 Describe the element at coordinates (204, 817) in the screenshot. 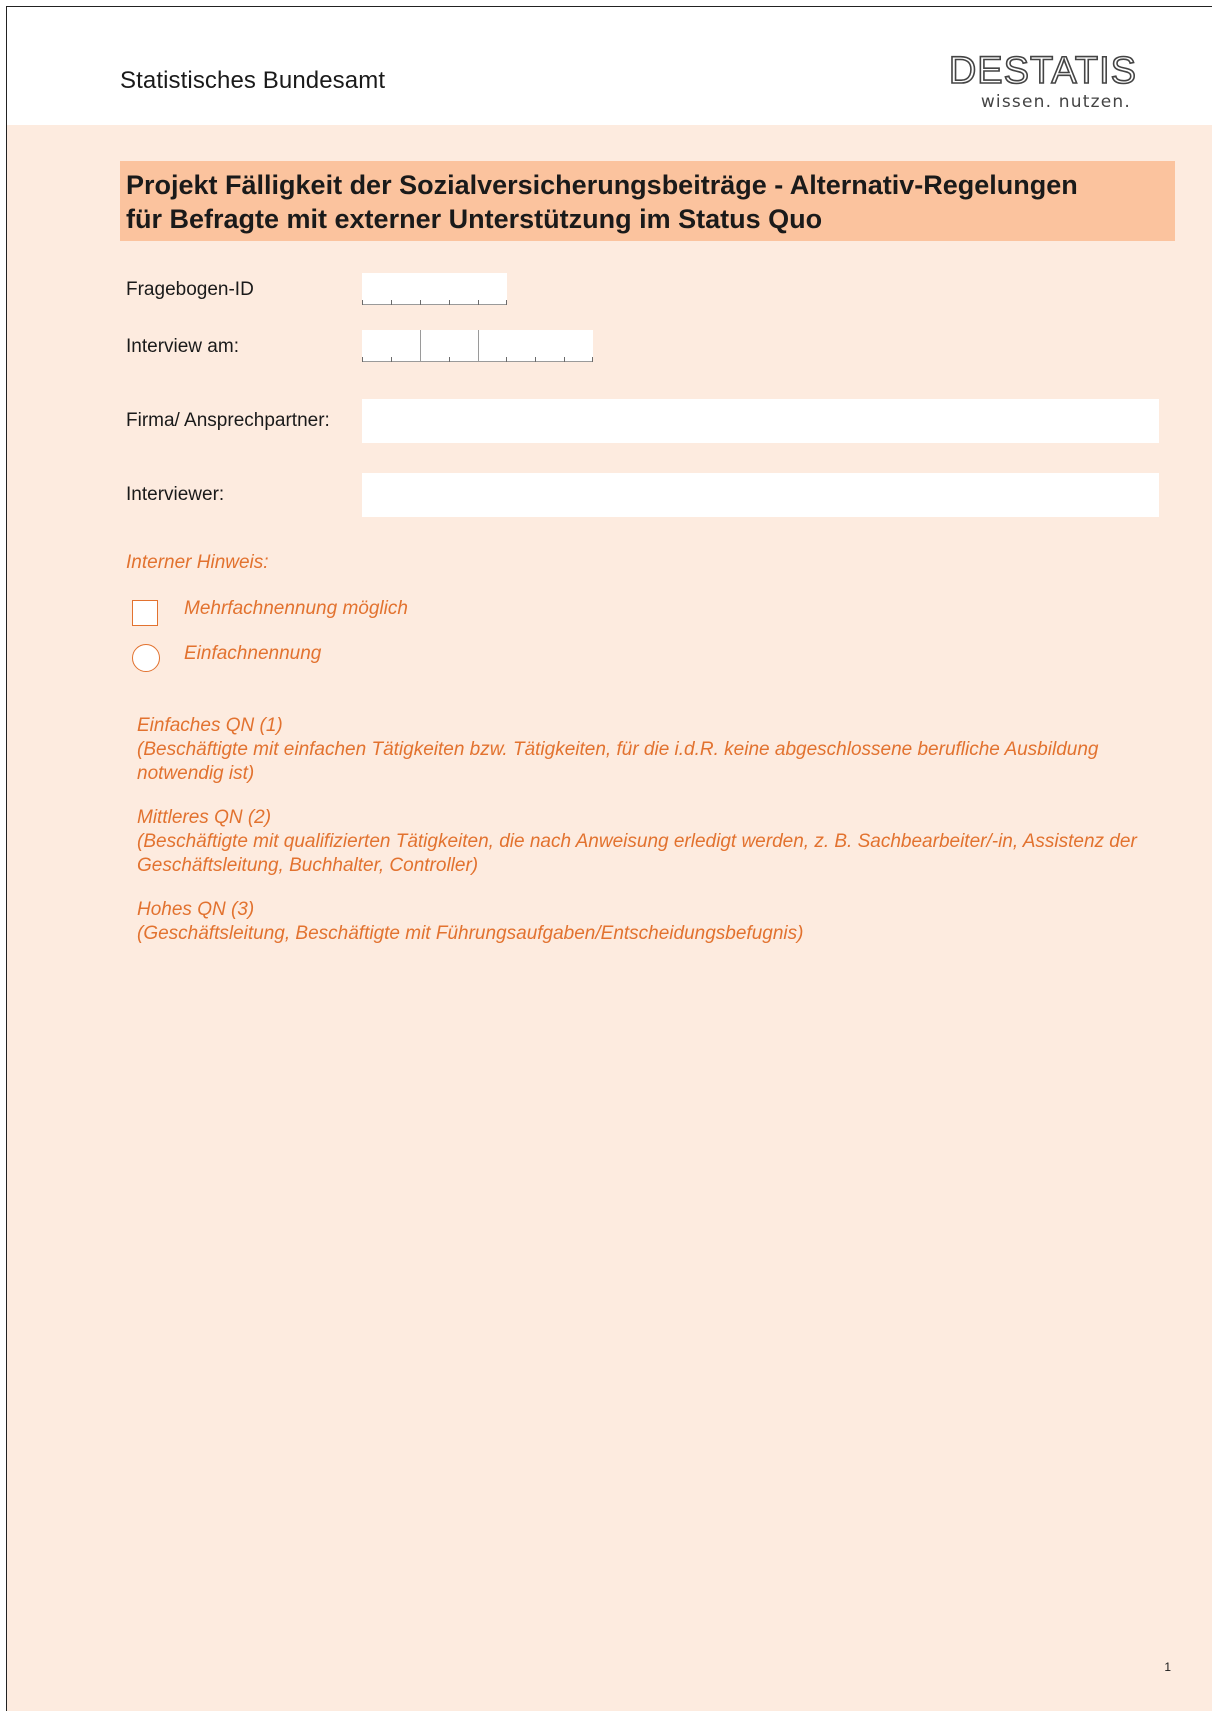

I see `qualification-name: Mittleres QN (2)` at that location.